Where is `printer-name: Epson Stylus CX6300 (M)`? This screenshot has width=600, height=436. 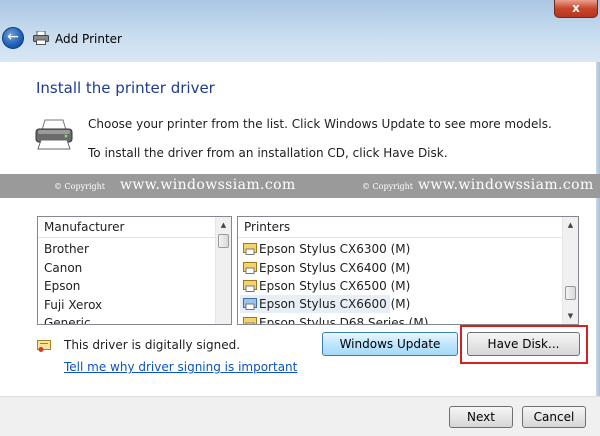
printer-name: Epson Stylus CX6300 (M) is located at coordinates (335, 249).